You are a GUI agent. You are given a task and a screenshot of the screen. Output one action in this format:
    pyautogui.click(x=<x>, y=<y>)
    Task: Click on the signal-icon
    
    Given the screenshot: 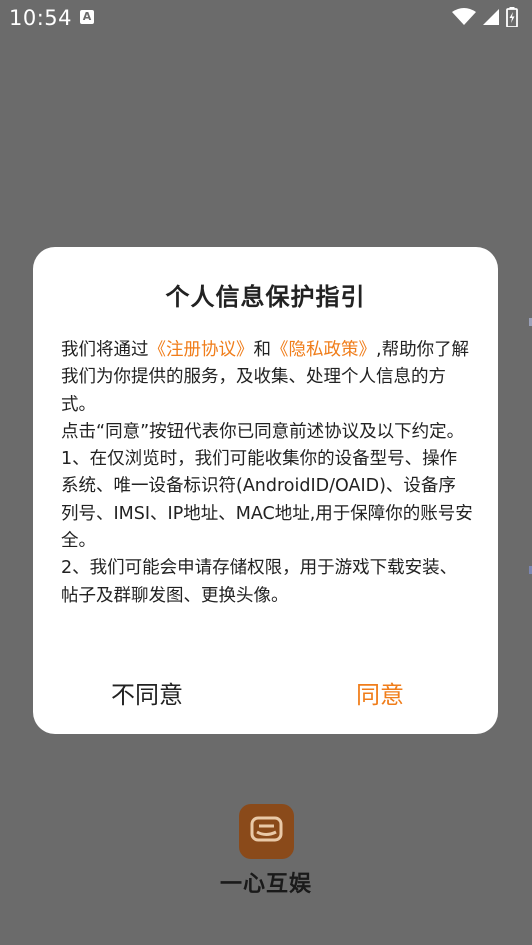 What is the action you would take?
    pyautogui.click(x=491, y=17)
    